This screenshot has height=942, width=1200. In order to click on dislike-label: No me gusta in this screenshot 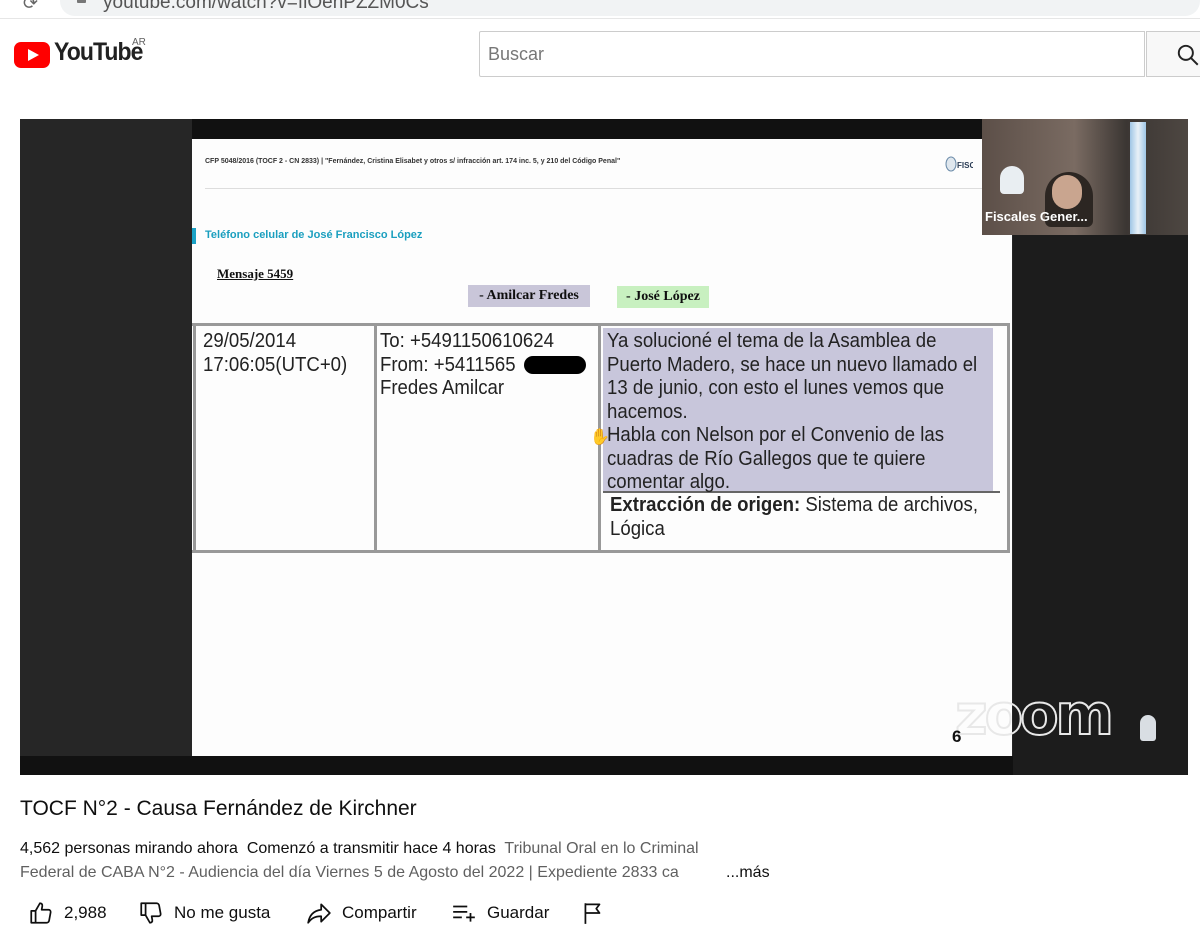, I will do `click(222, 912)`.